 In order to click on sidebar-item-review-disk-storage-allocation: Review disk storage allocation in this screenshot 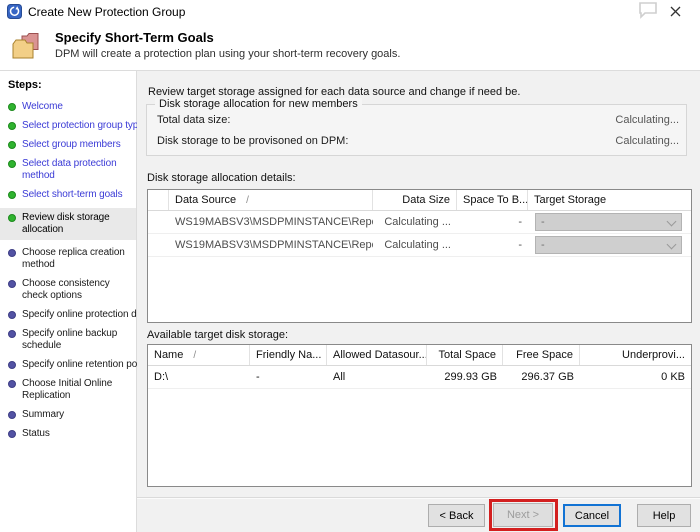, I will do `click(68, 224)`.